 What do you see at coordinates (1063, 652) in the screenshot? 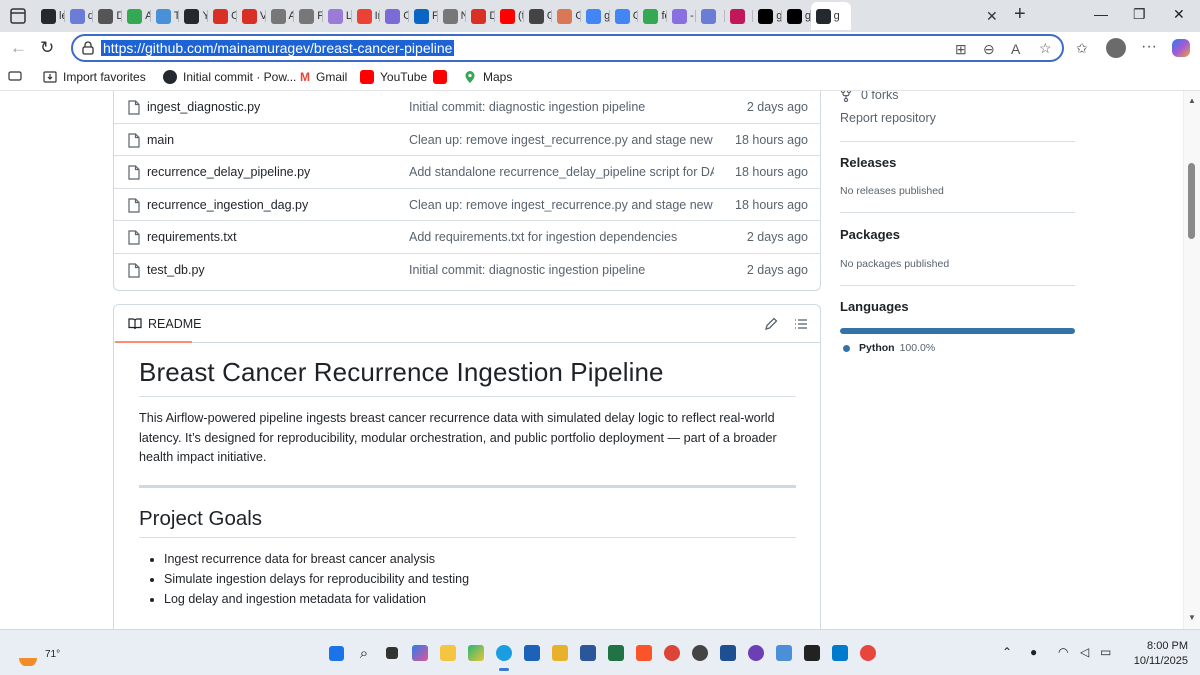
I see `wifi-icon: ◠` at bounding box center [1063, 652].